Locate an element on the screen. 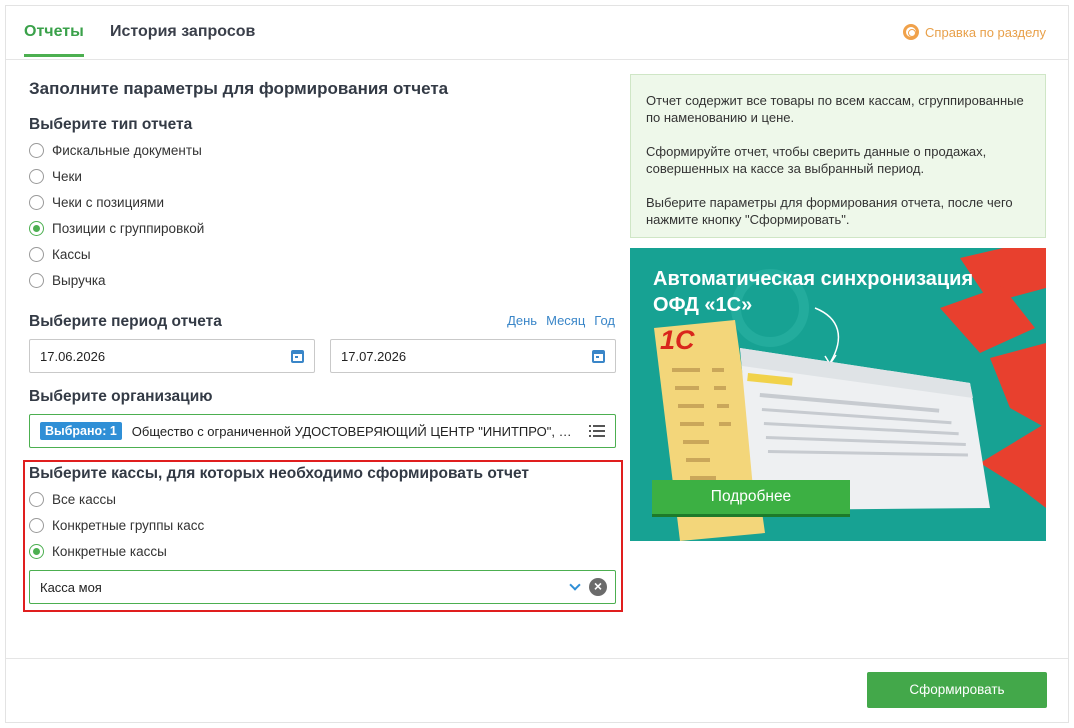 The image size is (1074, 728). radio-label: Кассы is located at coordinates (71, 254).